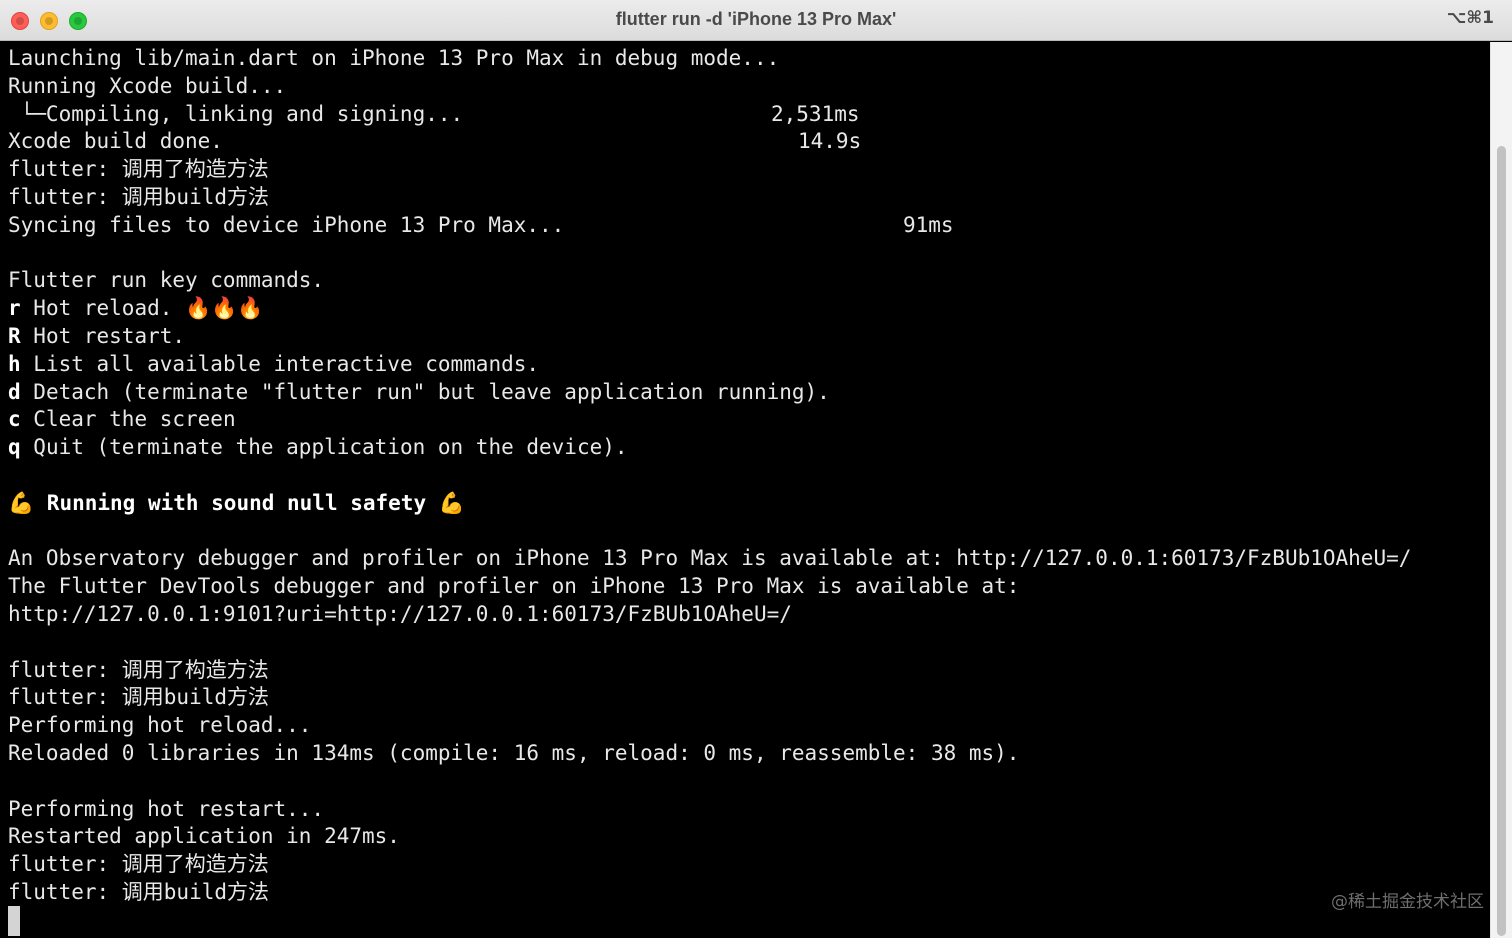 This screenshot has width=1512, height=938. I want to click on title-bar: flutter run -d 'iPhone 13 Pro Max' ⌥⌘1, so click(756, 20).